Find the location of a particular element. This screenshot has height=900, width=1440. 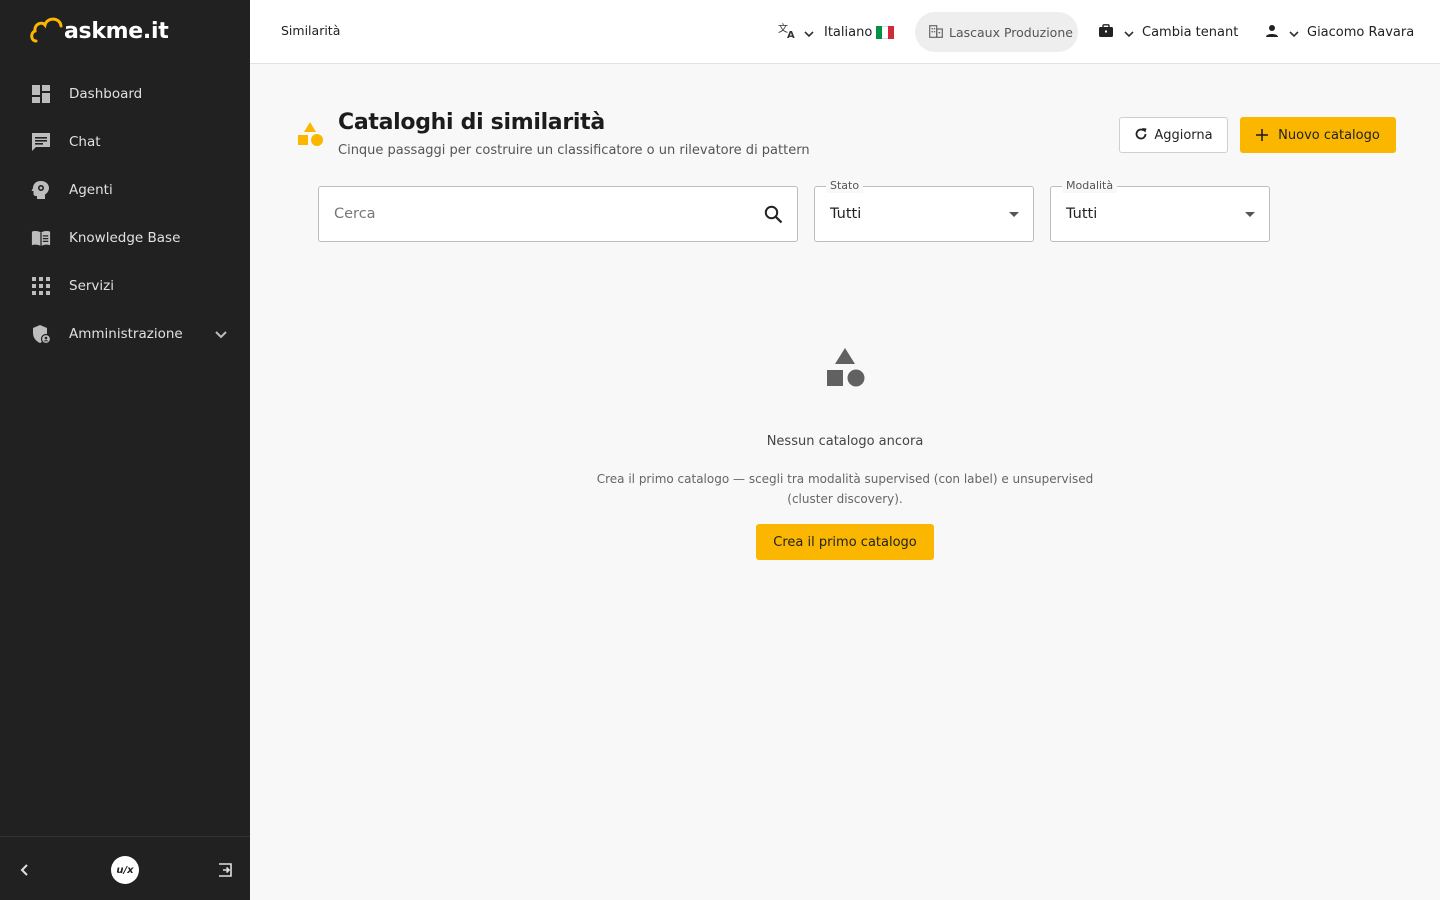

brand-badge: u/x is located at coordinates (125, 870).